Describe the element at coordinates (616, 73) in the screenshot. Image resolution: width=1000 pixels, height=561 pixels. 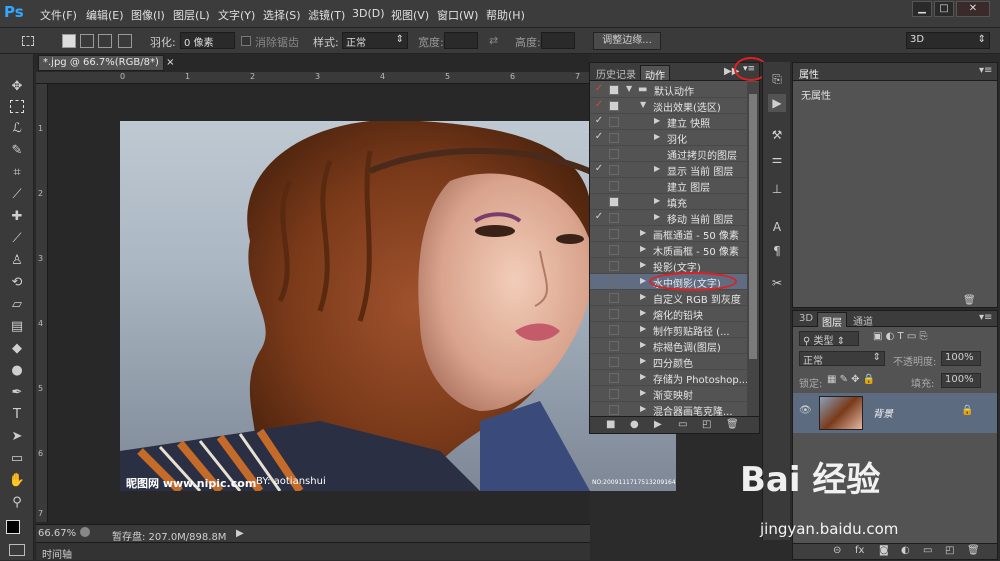
I see `tab-history: 历史记录` at that location.